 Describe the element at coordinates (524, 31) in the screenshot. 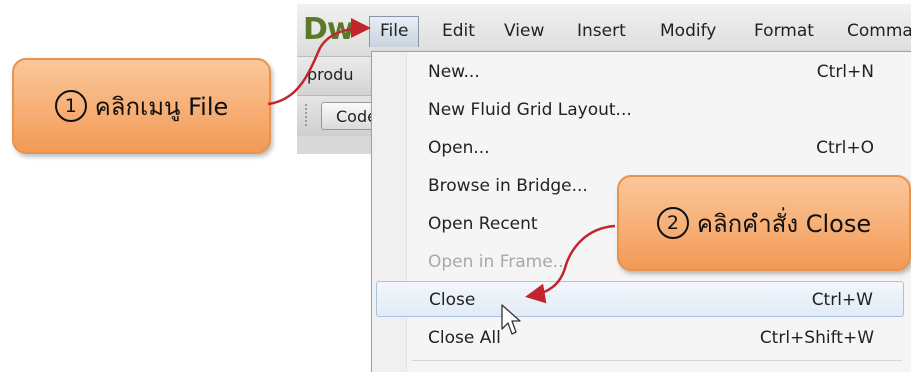

I see `menu-view: View` at that location.